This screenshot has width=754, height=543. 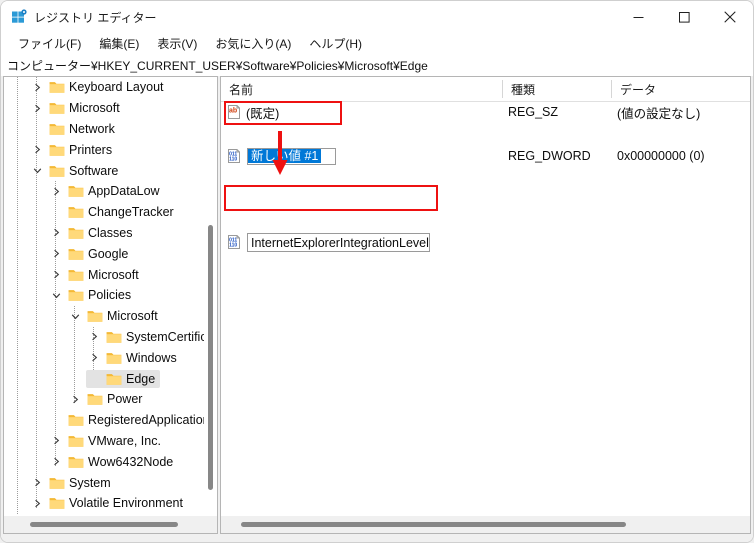 I want to click on table-row: ab (既定) REG_SZ (値の設定なし), so click(x=485, y=112).